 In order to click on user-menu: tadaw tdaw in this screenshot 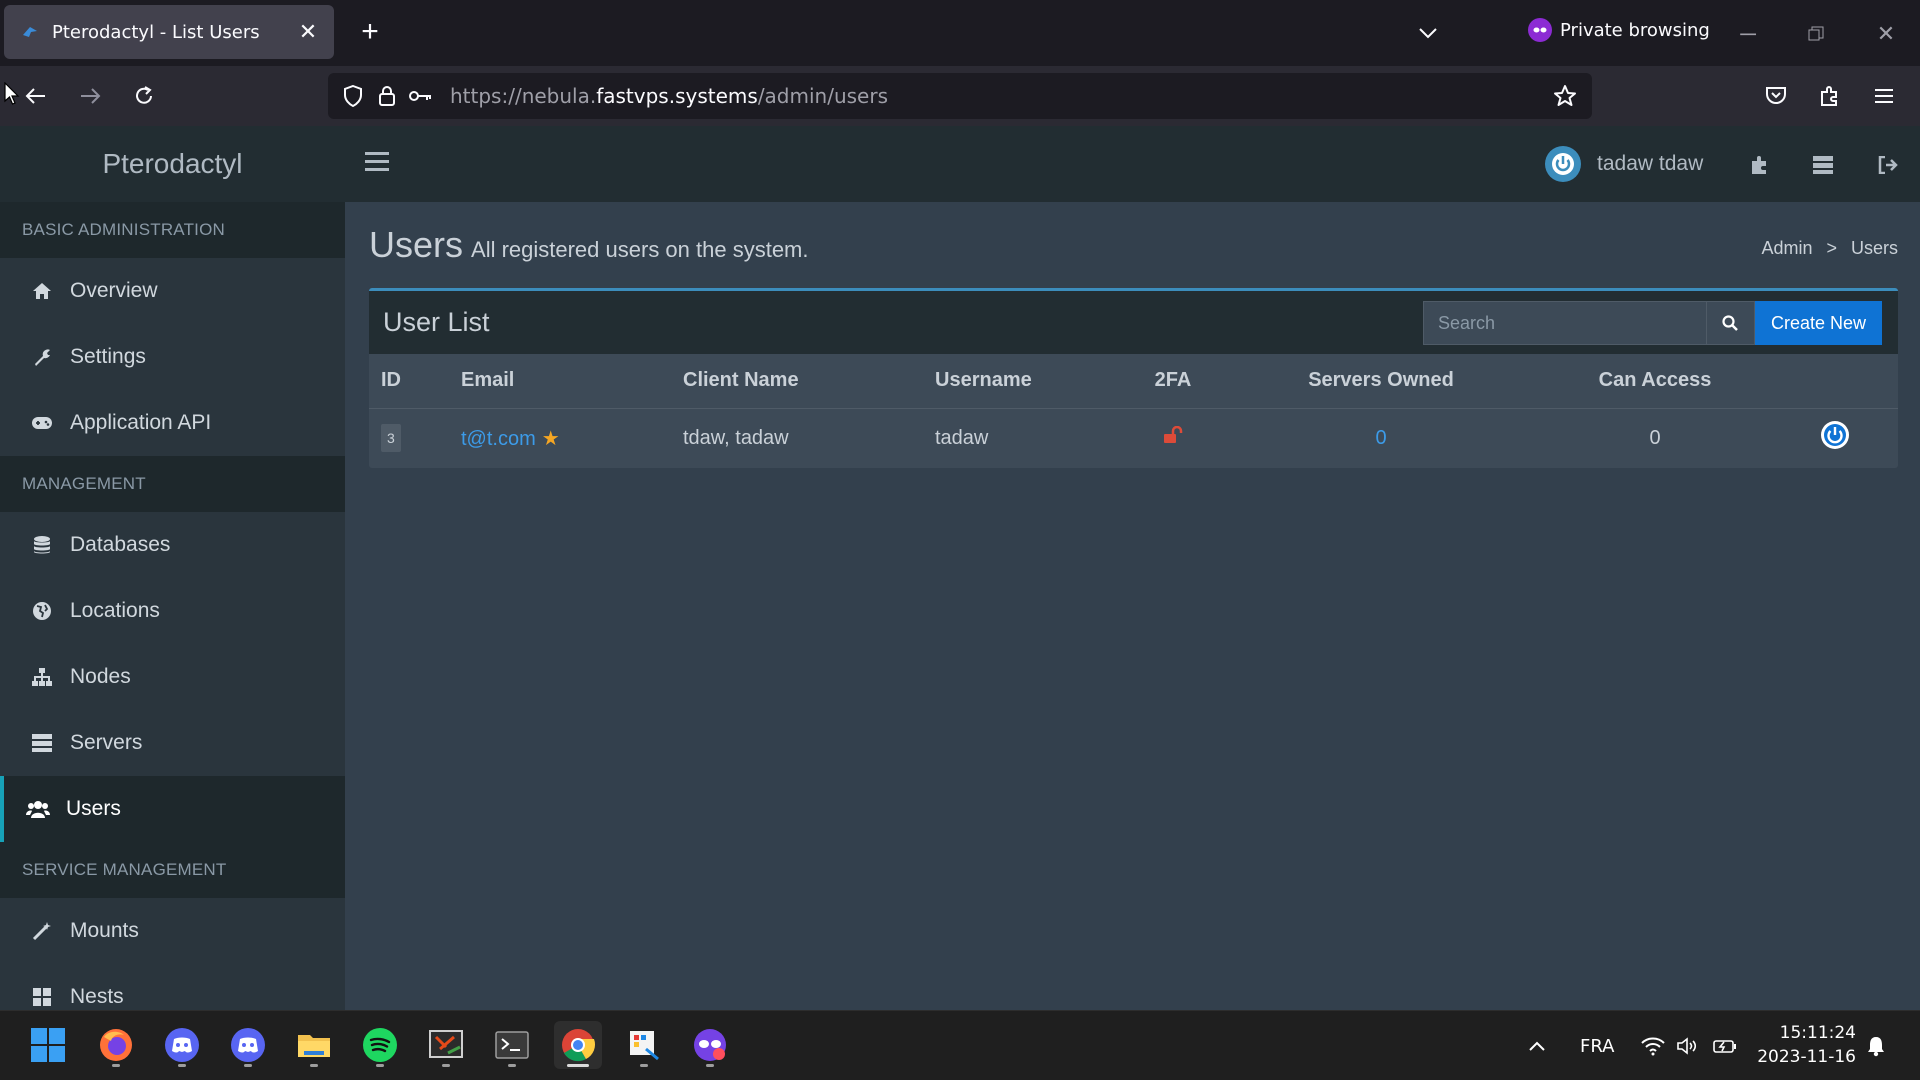, I will do `click(1624, 164)`.